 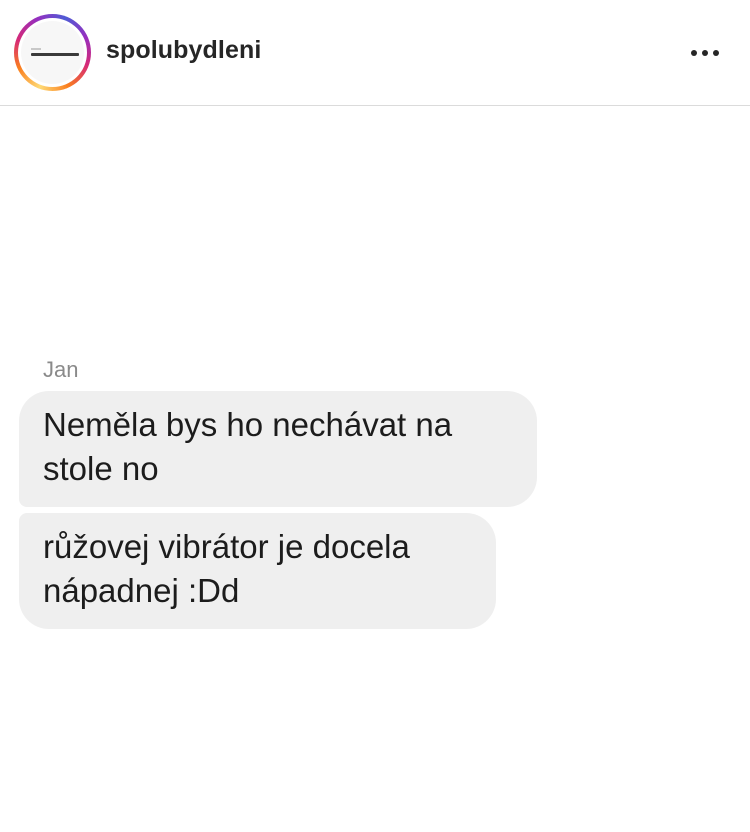 I want to click on username-link: spolubydleni, so click(x=183, y=50).